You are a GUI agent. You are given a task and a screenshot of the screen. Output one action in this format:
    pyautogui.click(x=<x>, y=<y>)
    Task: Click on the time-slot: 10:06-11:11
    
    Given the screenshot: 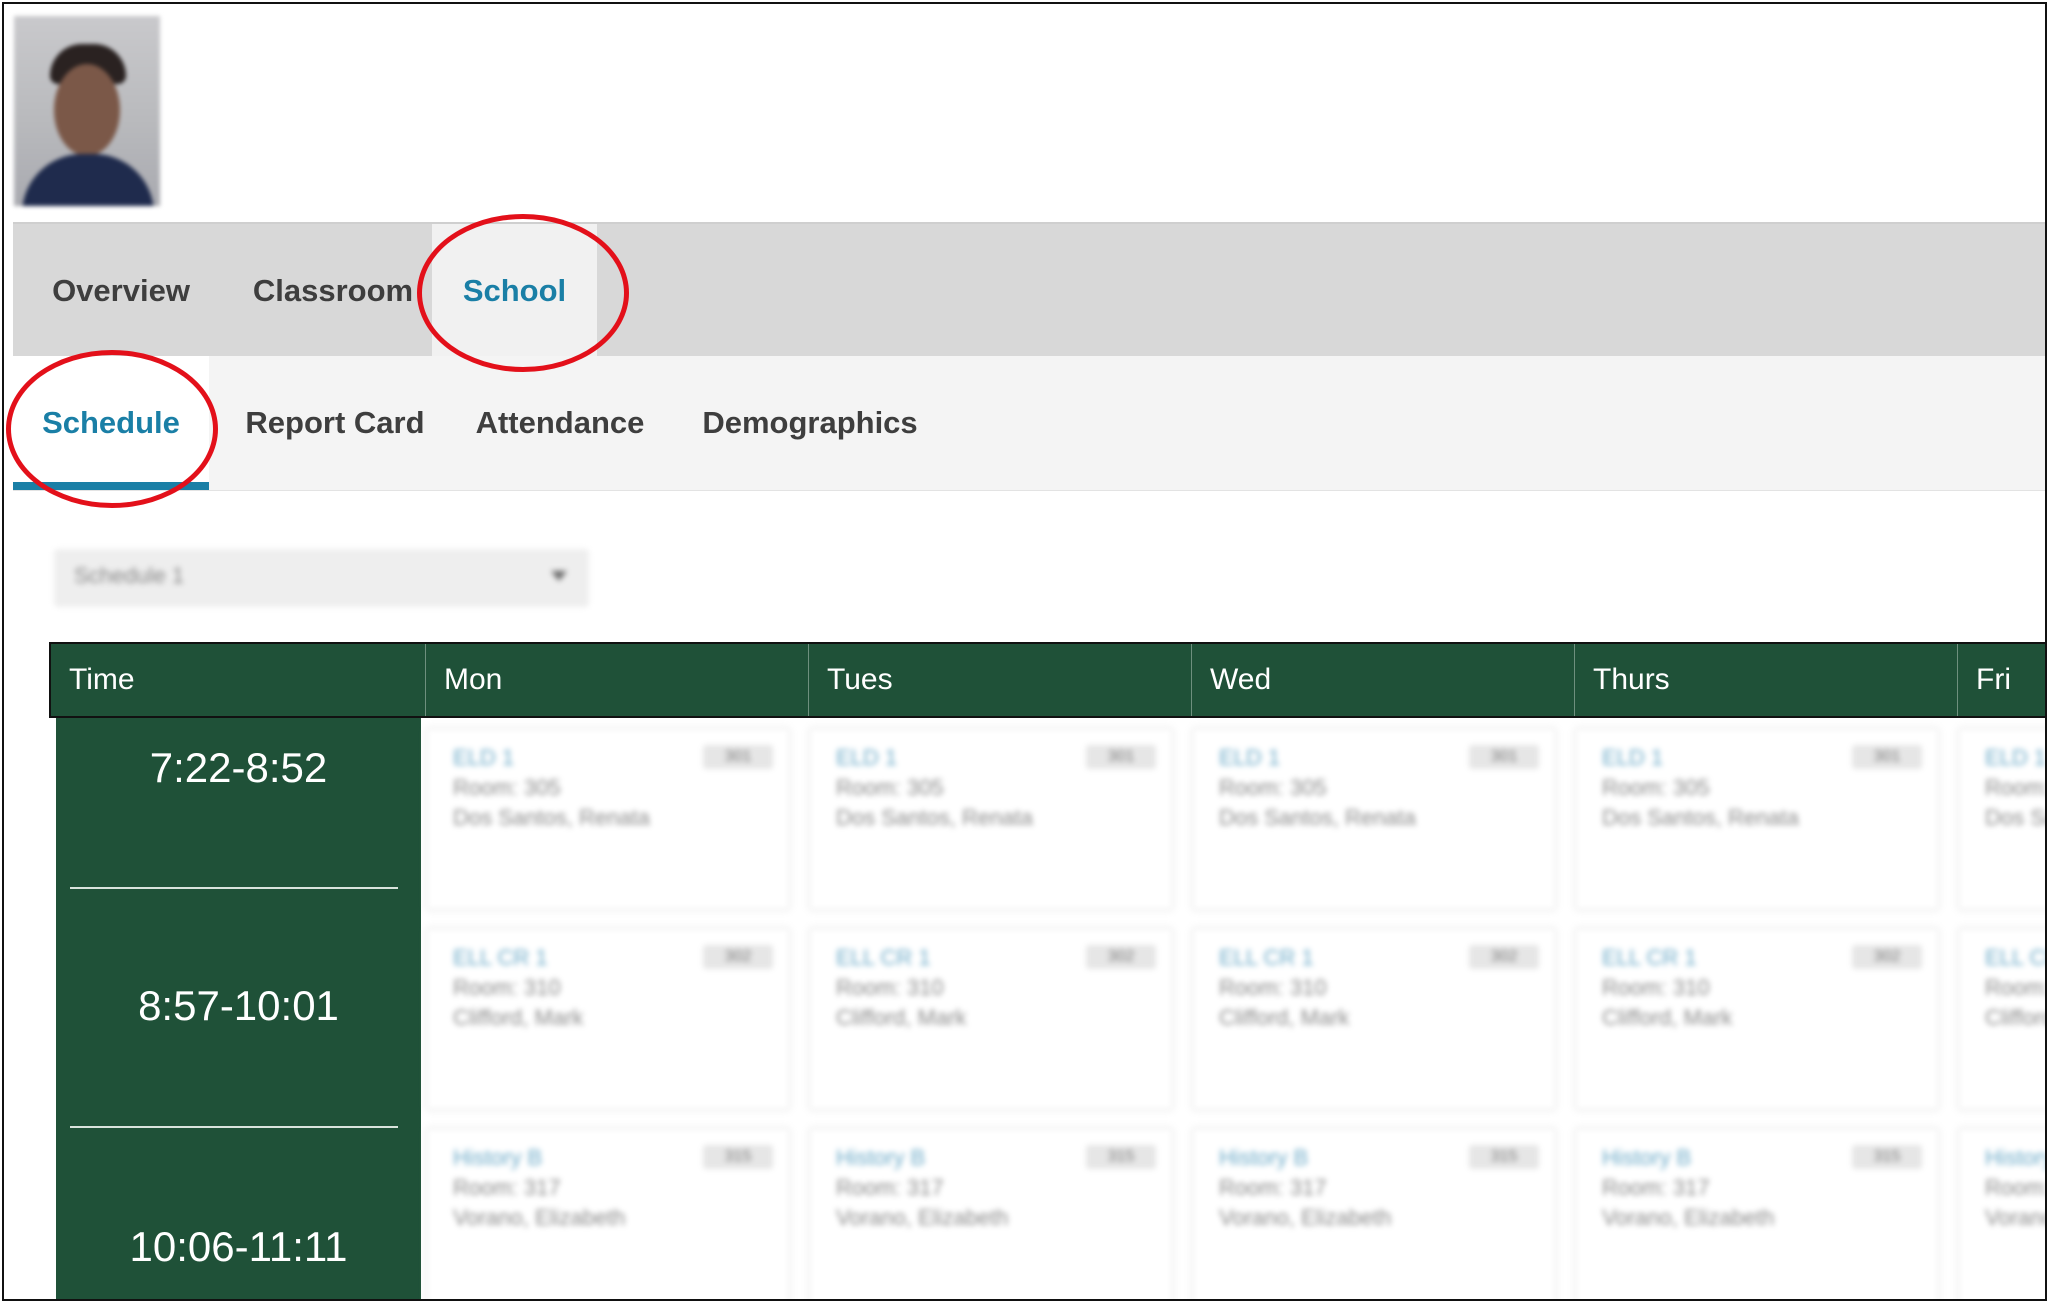 What is the action you would take?
    pyautogui.click(x=238, y=1246)
    